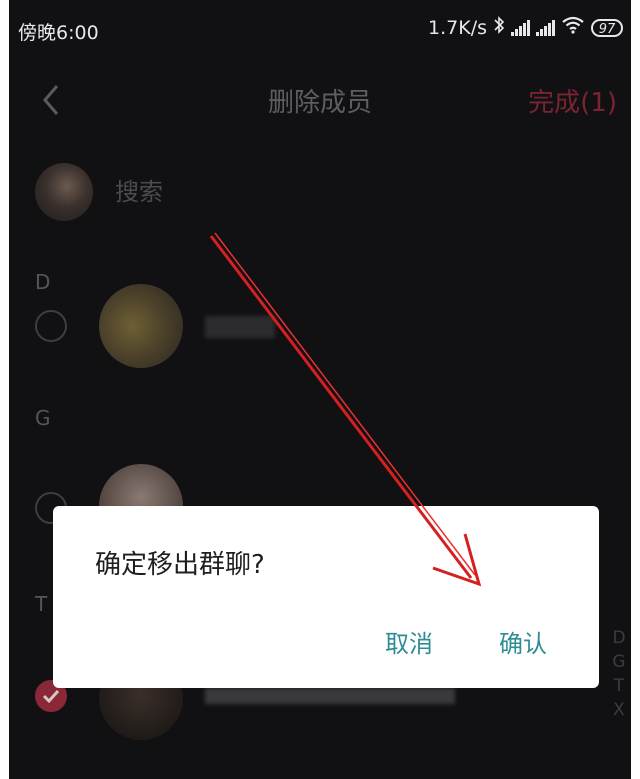 The height and width of the screenshot is (779, 640). I want to click on search-input, so click(215, 192).